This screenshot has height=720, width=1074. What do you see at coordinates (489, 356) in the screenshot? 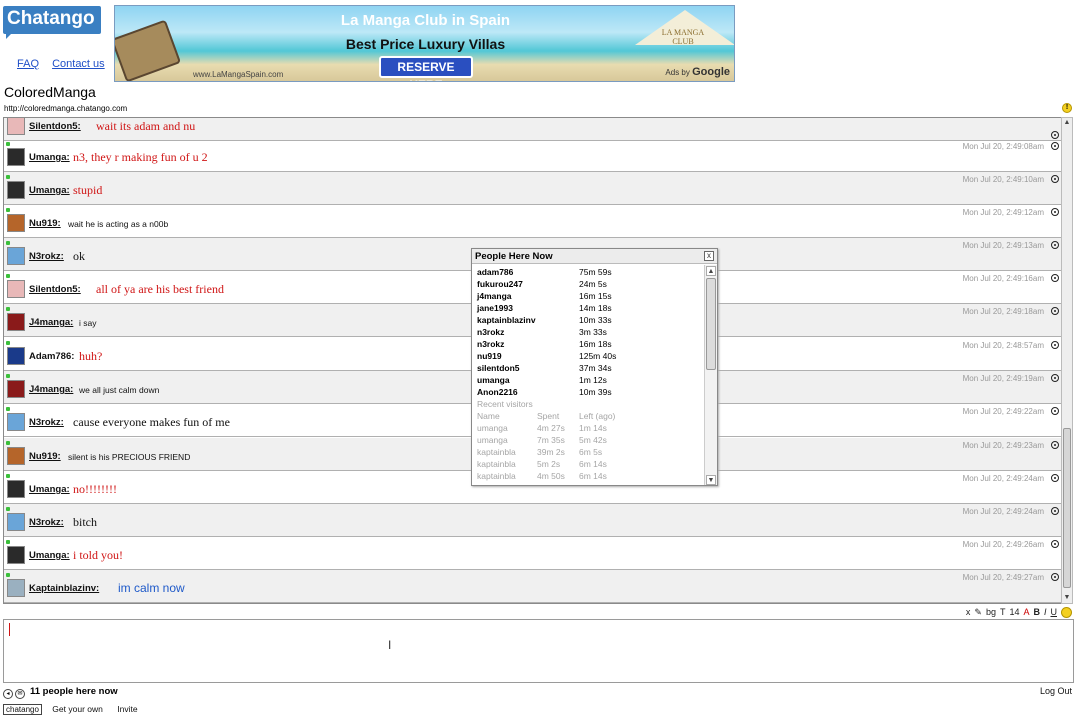
I see `user-name: nu919` at bounding box center [489, 356].